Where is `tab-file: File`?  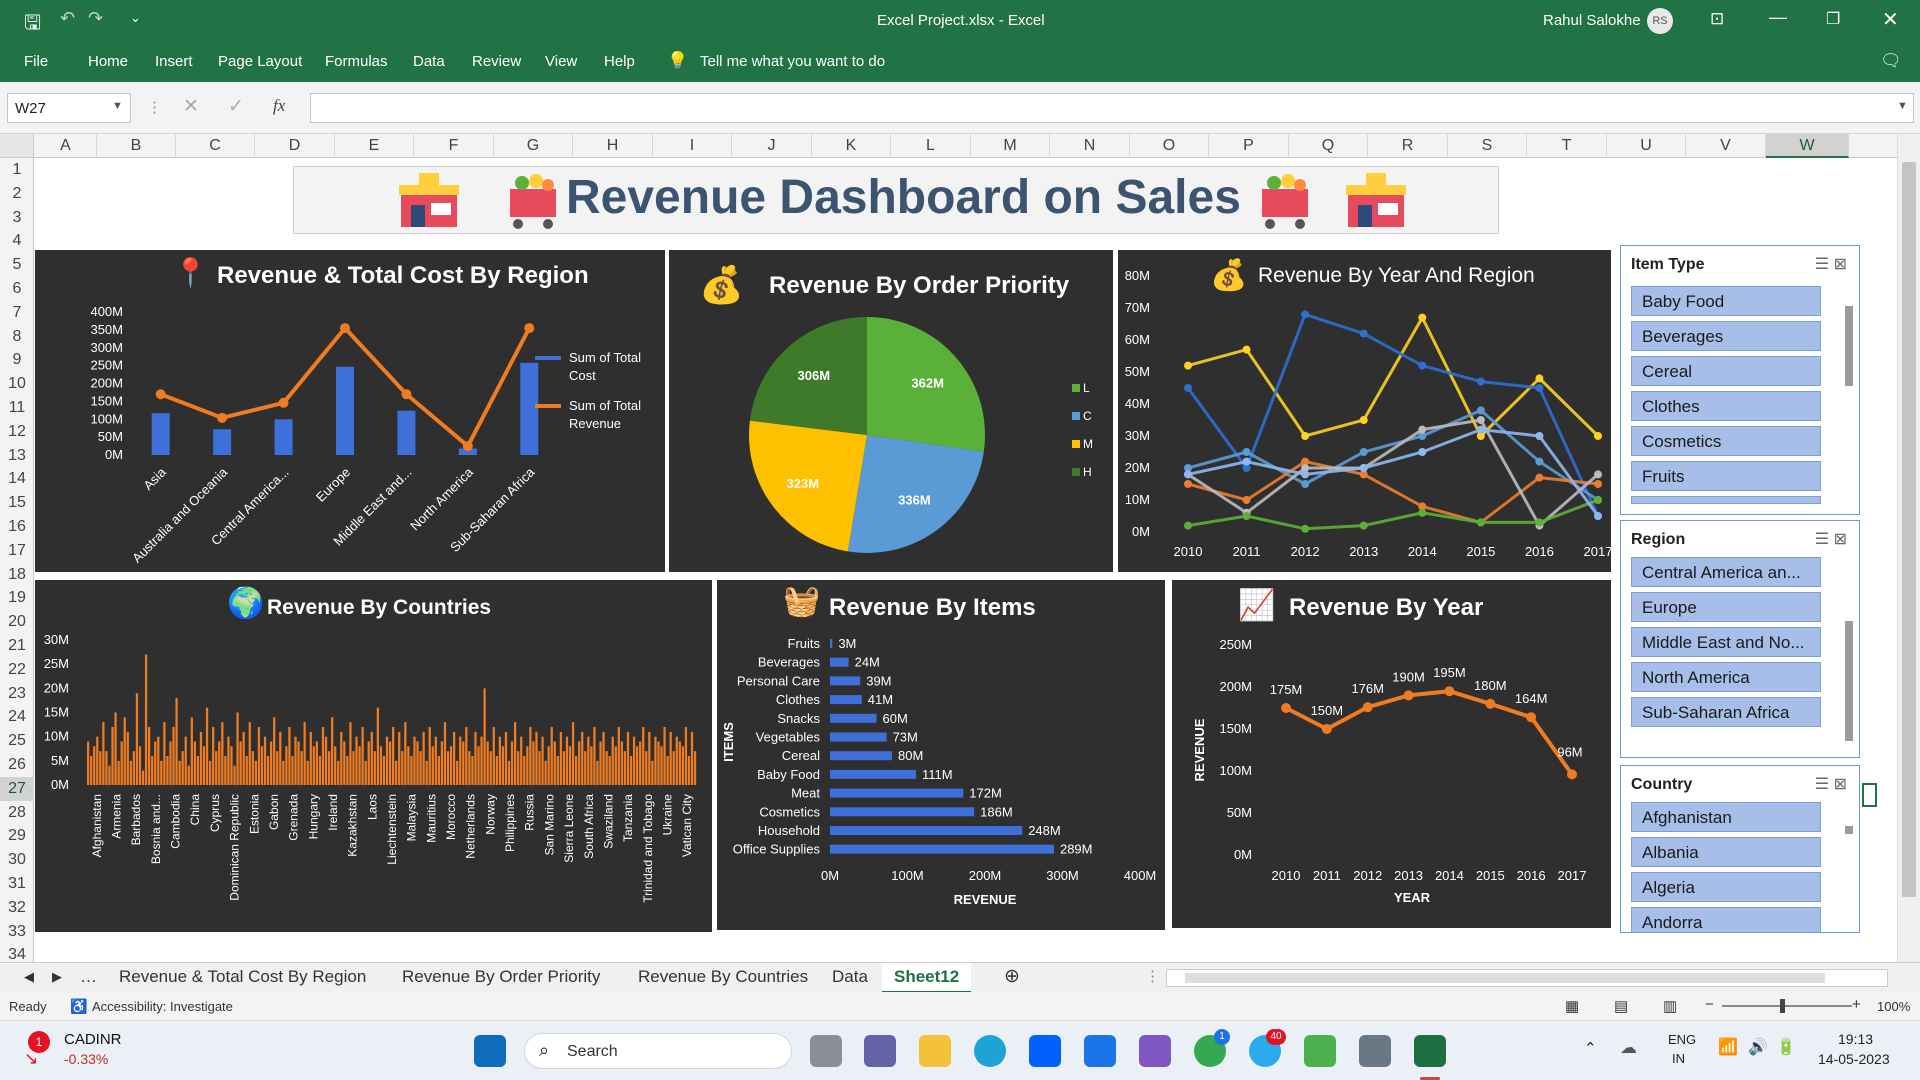
tab-file: File is located at coordinates (36, 61).